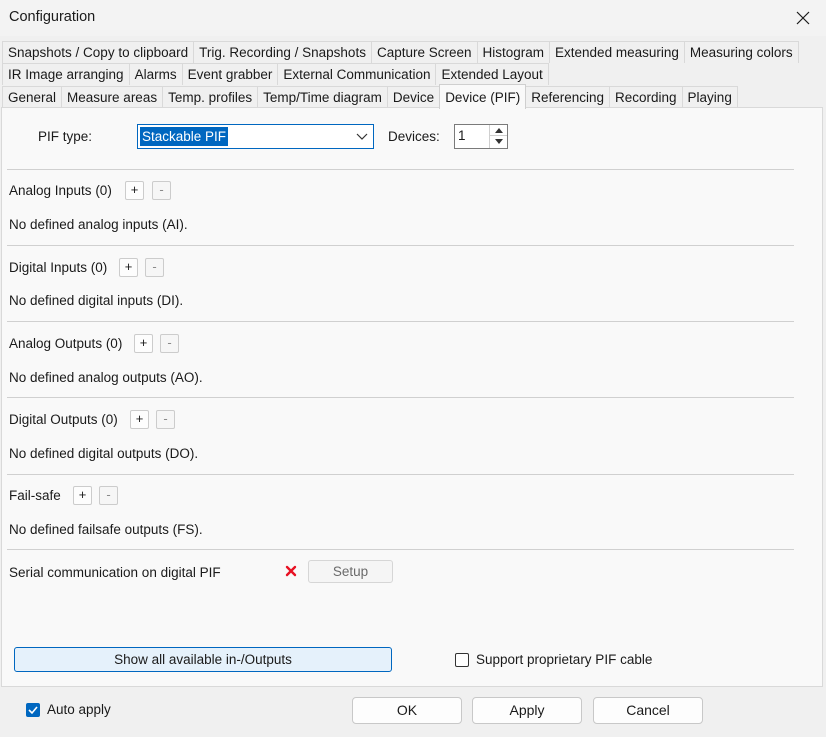 The height and width of the screenshot is (737, 826). What do you see at coordinates (134, 190) in the screenshot?
I see `add-analog-input-button: +` at bounding box center [134, 190].